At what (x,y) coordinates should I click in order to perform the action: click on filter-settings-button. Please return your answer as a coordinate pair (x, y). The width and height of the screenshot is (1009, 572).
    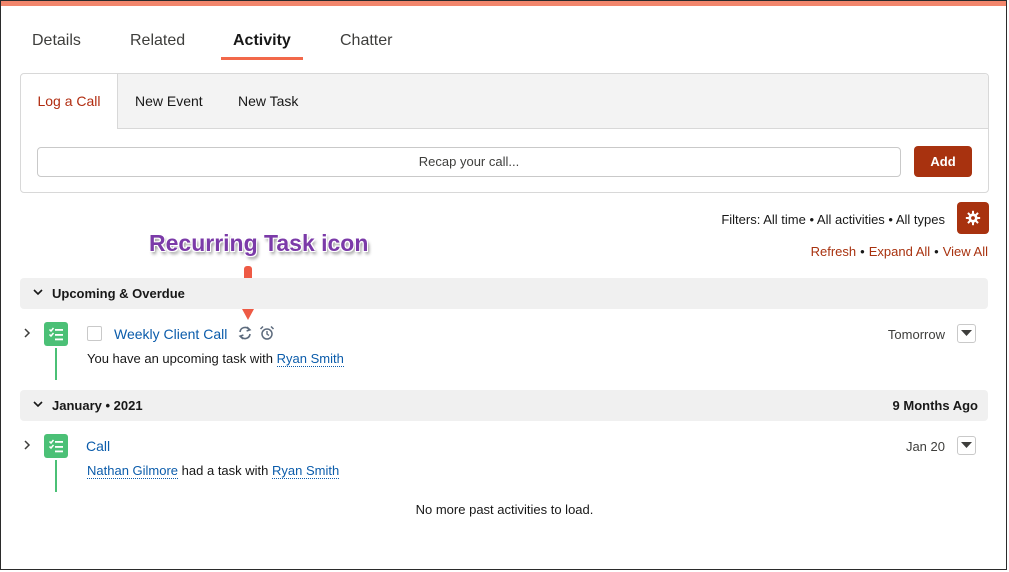
    Looking at the image, I should click on (973, 218).